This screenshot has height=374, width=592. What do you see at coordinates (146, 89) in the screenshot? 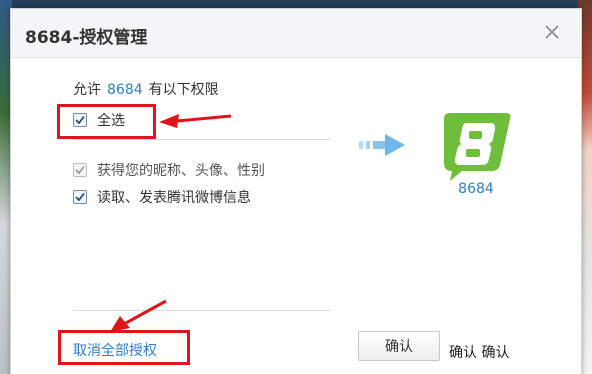
I see `permission-intro: 允许 8684 有以下权限` at bounding box center [146, 89].